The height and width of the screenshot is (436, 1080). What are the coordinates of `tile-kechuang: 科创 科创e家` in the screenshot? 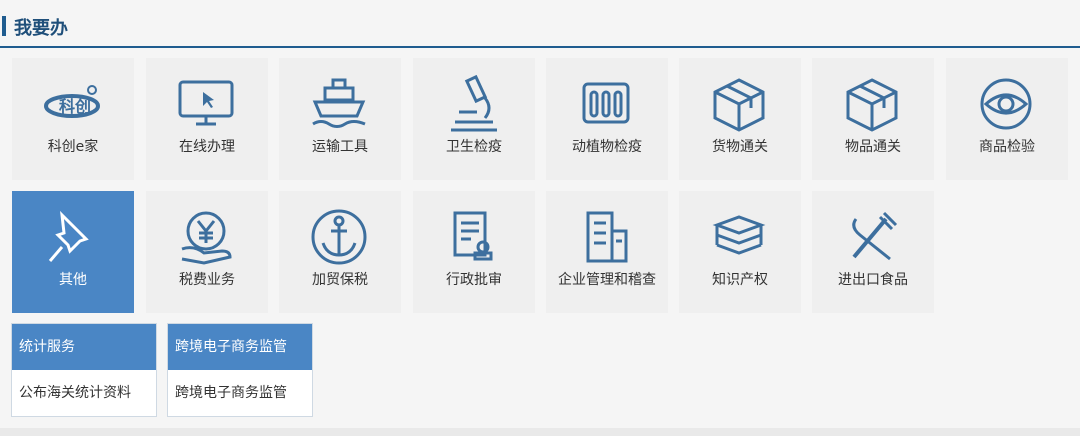 It's located at (73, 119).